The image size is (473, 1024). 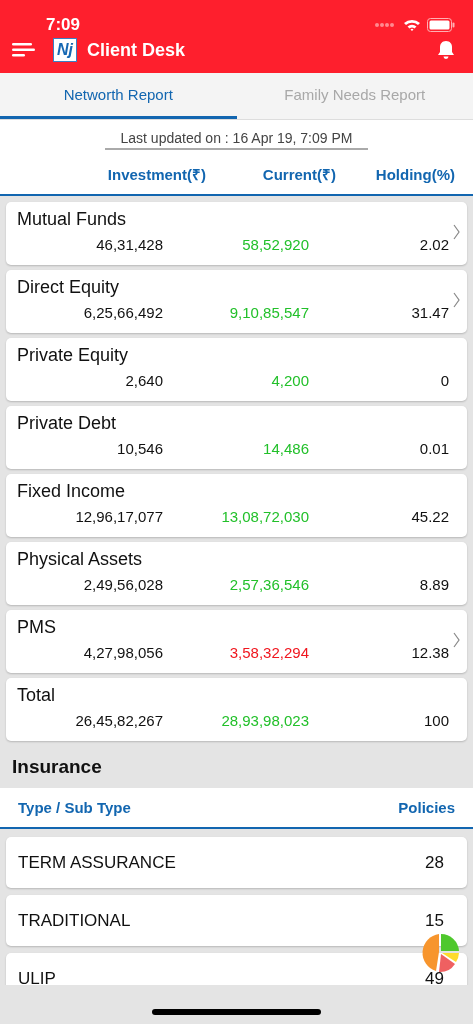 I want to click on column-header: Investment(₹), so click(x=156, y=174).